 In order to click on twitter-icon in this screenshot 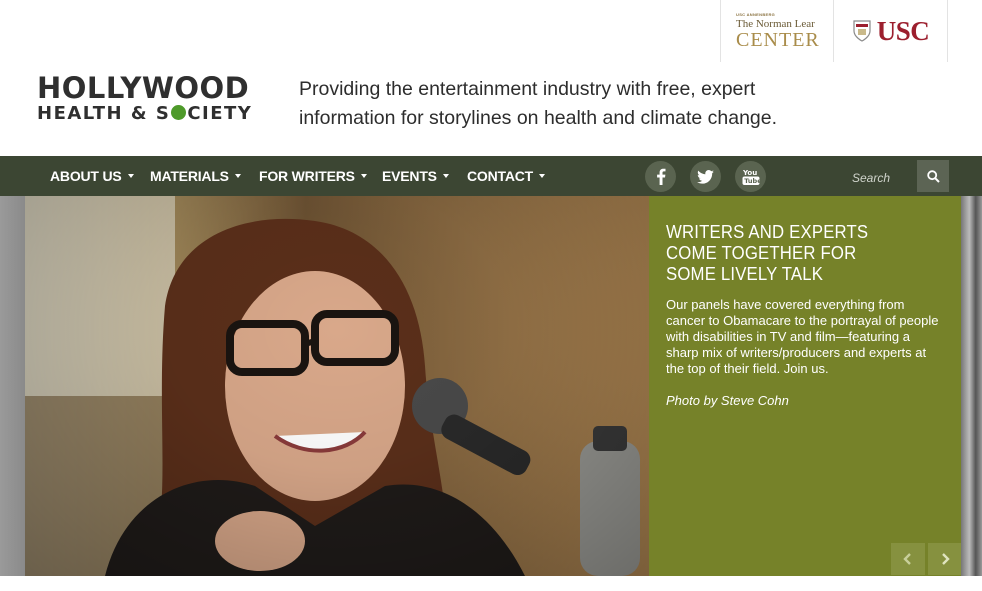, I will do `click(705, 176)`.